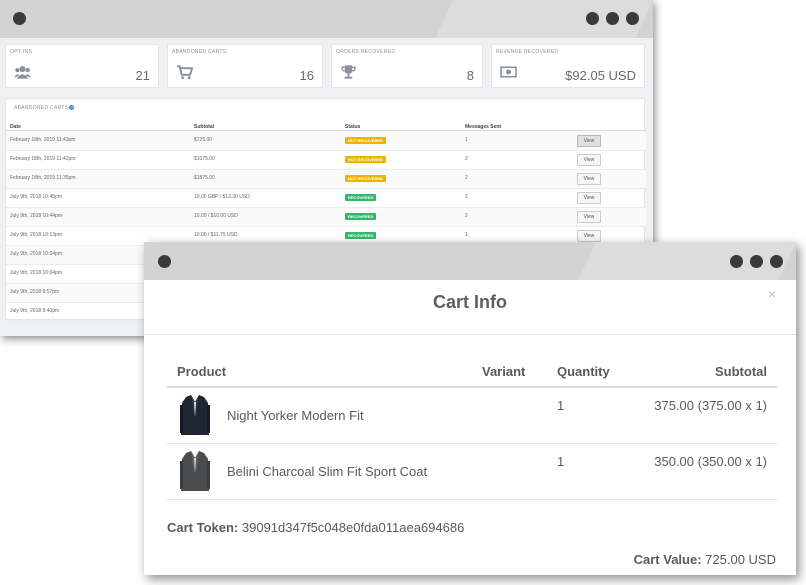 This screenshot has width=806, height=585. What do you see at coordinates (245, 66) in the screenshot?
I see `stat-card-abandoned-carts: ABANDONED CARTS 16` at bounding box center [245, 66].